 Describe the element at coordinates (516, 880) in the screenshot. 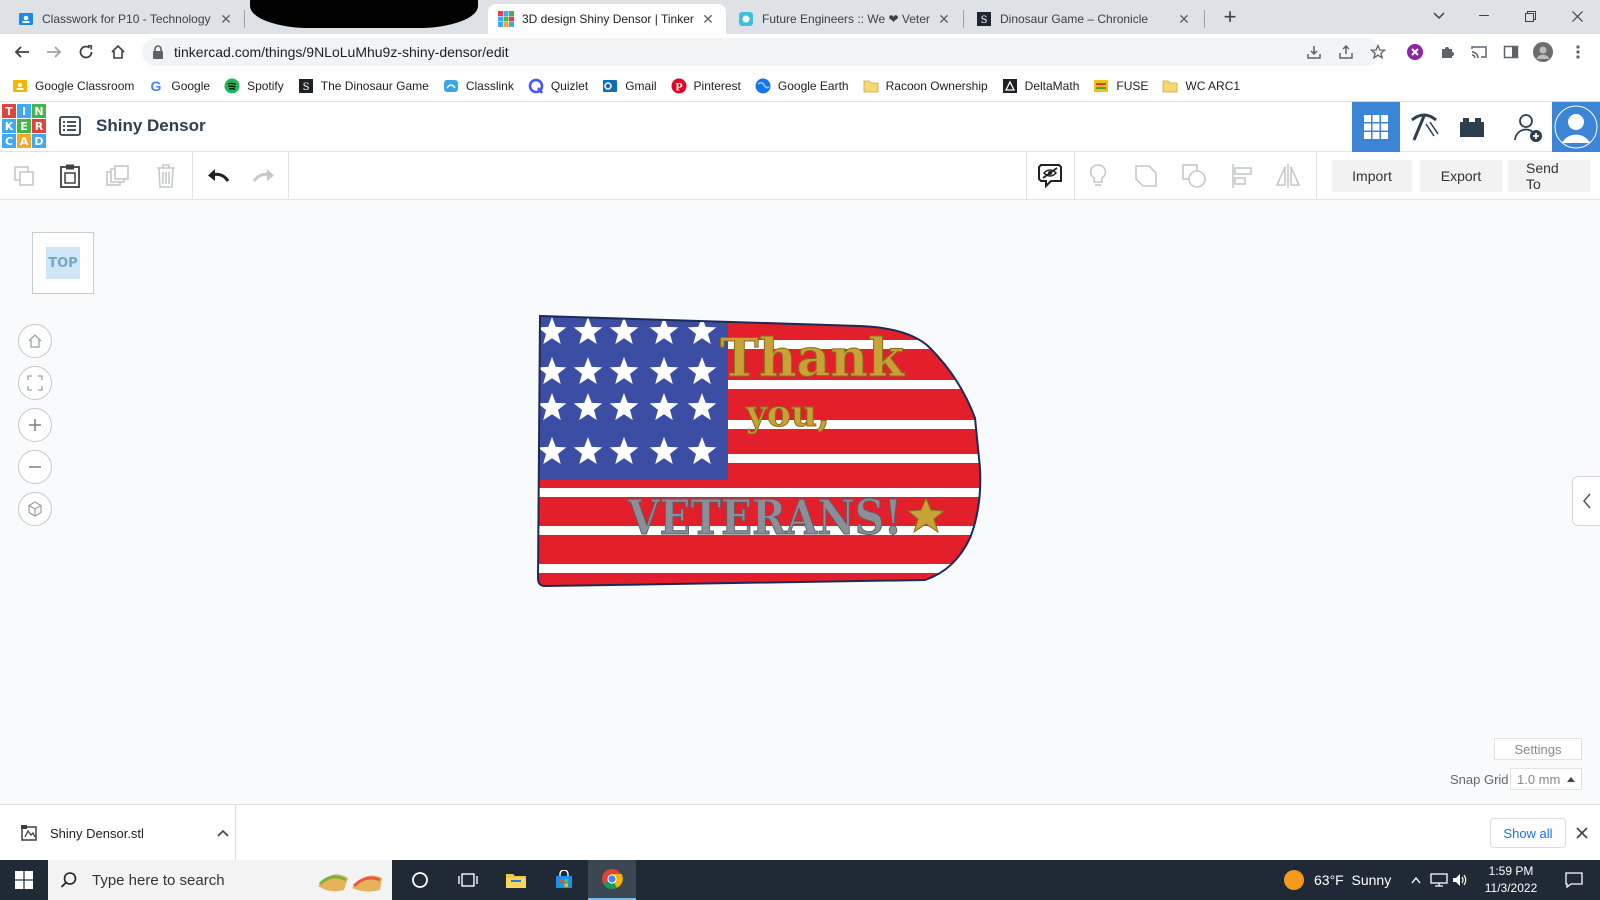

I see `file-explorer-button` at that location.